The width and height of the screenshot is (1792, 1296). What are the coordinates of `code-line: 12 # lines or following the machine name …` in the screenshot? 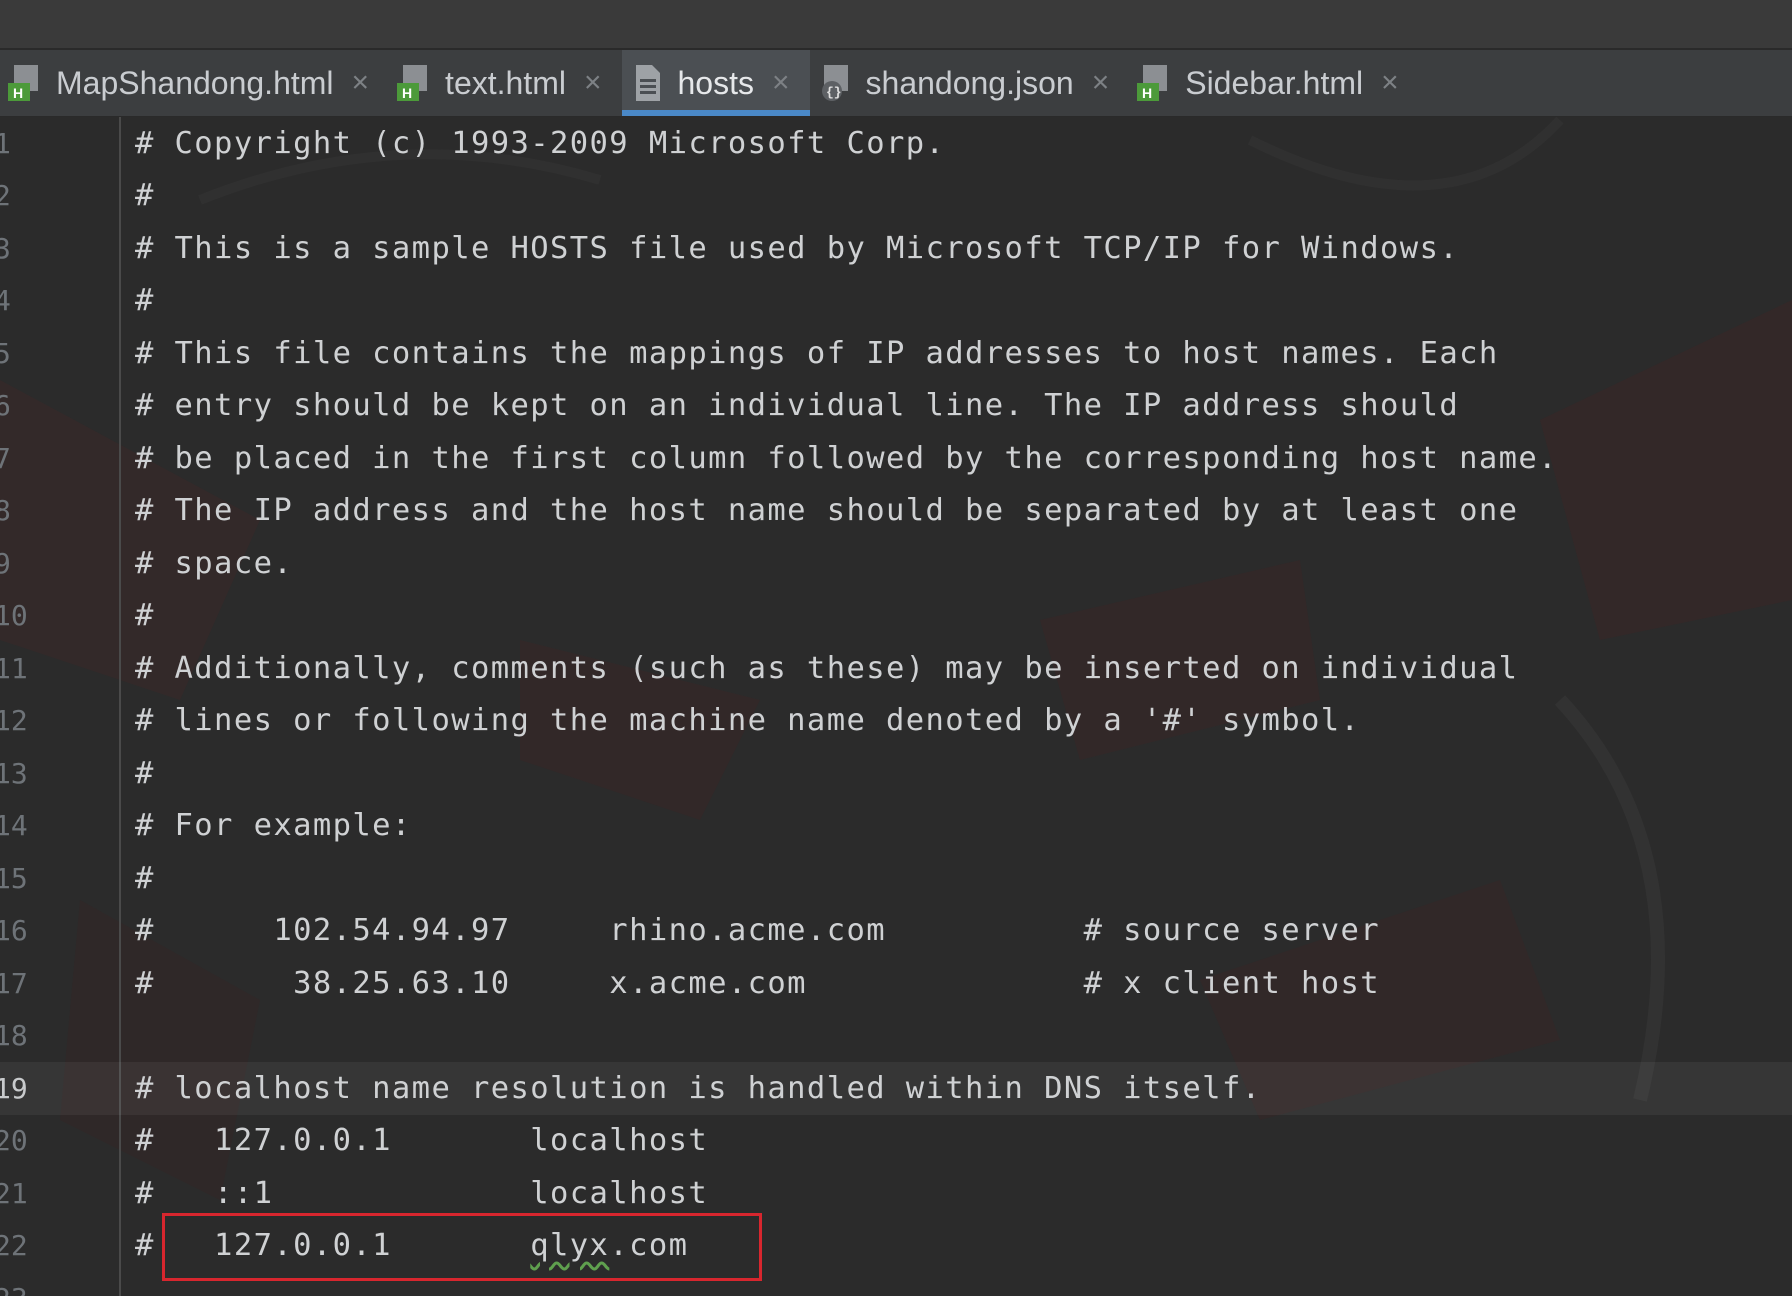 It's located at (896, 721).